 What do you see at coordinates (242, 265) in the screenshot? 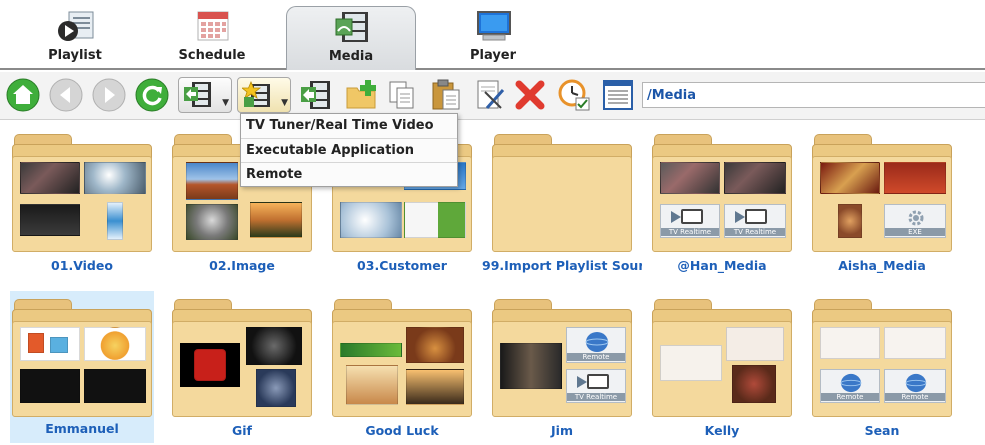
I see `folder-name: 02.Image` at bounding box center [242, 265].